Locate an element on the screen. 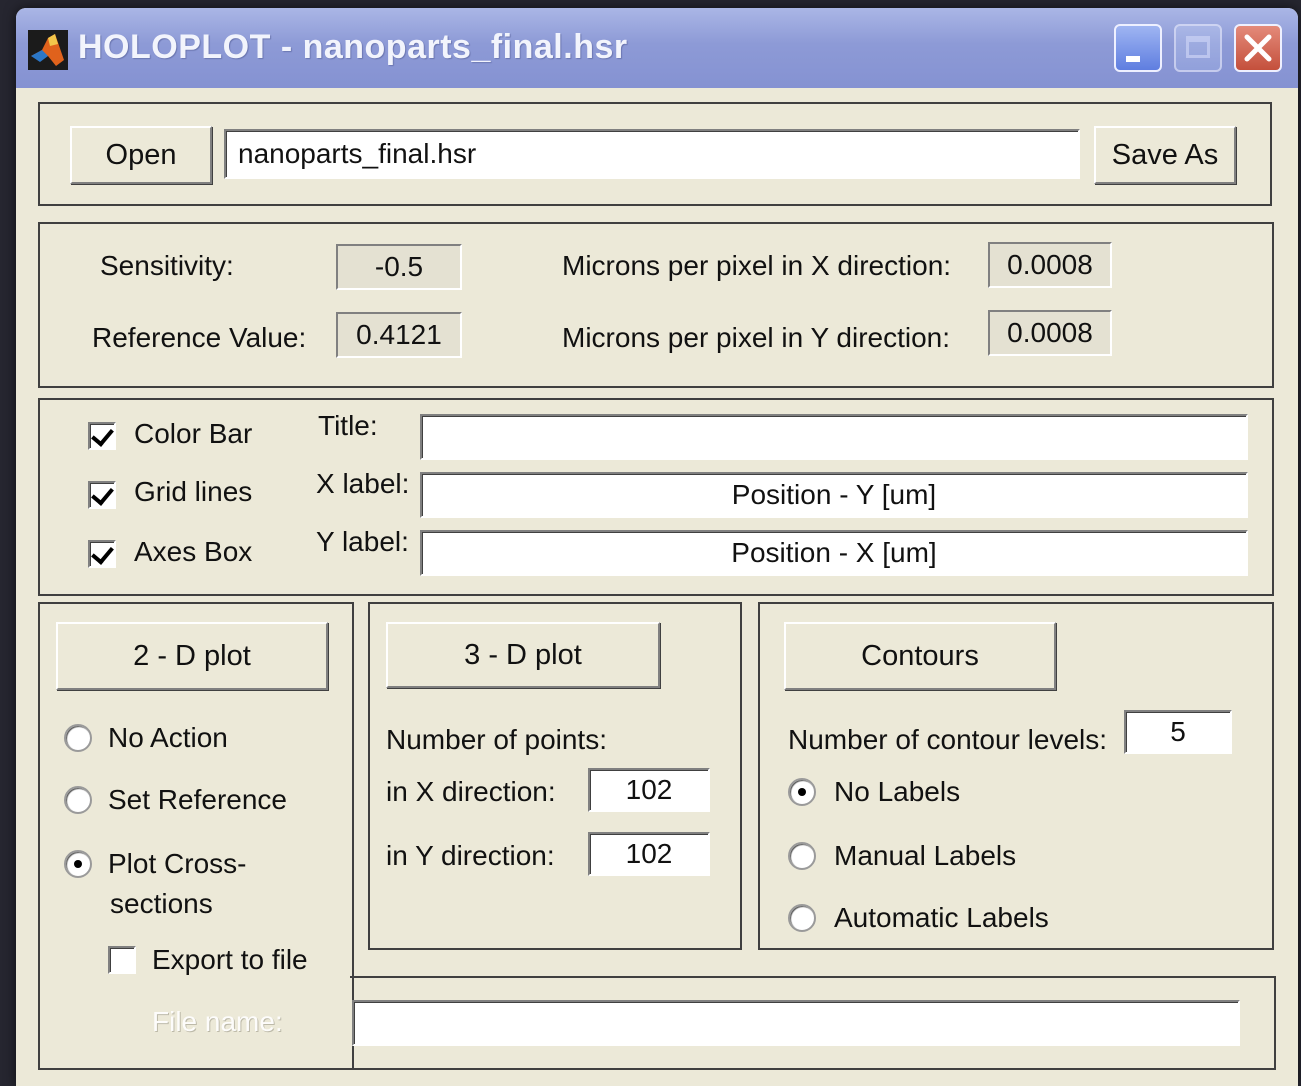  automatic-labels-radio is located at coordinates (802, 918).